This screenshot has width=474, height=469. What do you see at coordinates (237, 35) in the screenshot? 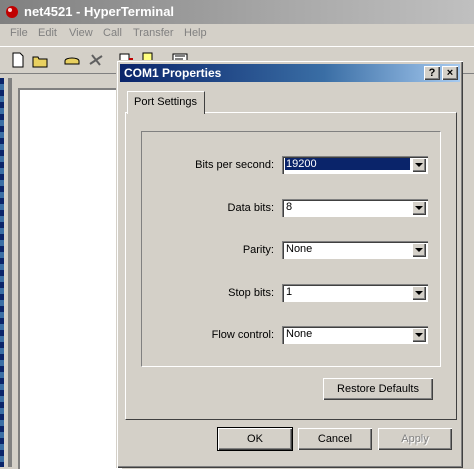
I see `menu-bar: File Edit View Call Transfer Help` at bounding box center [237, 35].